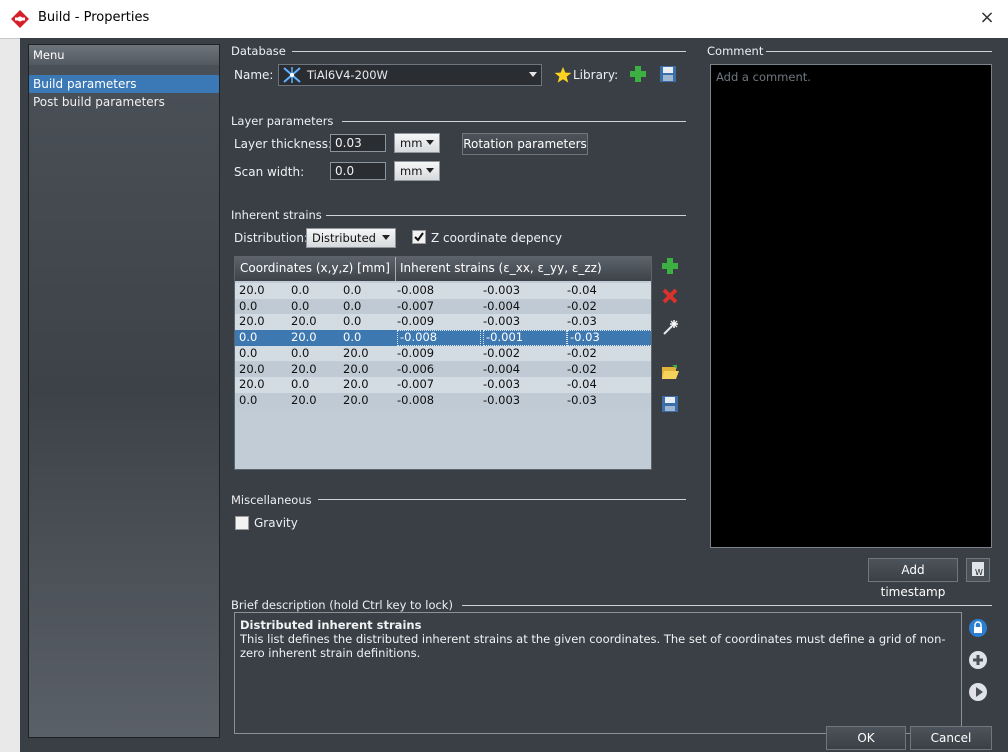  What do you see at coordinates (670, 404) in the screenshot?
I see `floppy-icon` at bounding box center [670, 404].